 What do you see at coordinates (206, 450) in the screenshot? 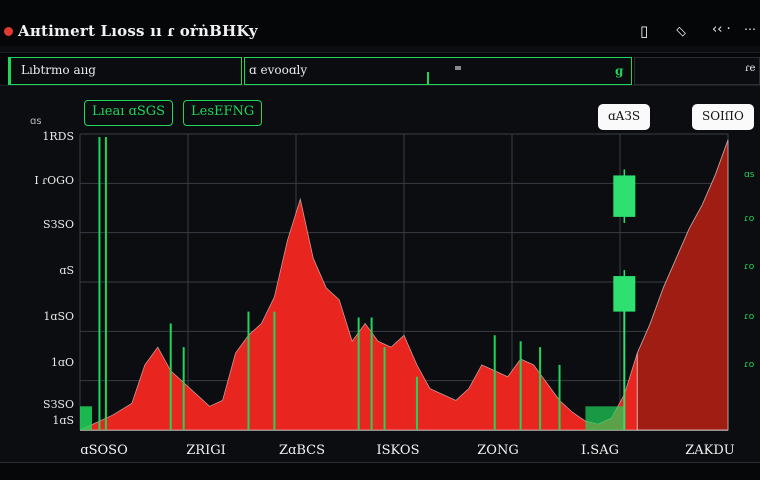
I see `x-tick-label: ZRIGI` at bounding box center [206, 450].